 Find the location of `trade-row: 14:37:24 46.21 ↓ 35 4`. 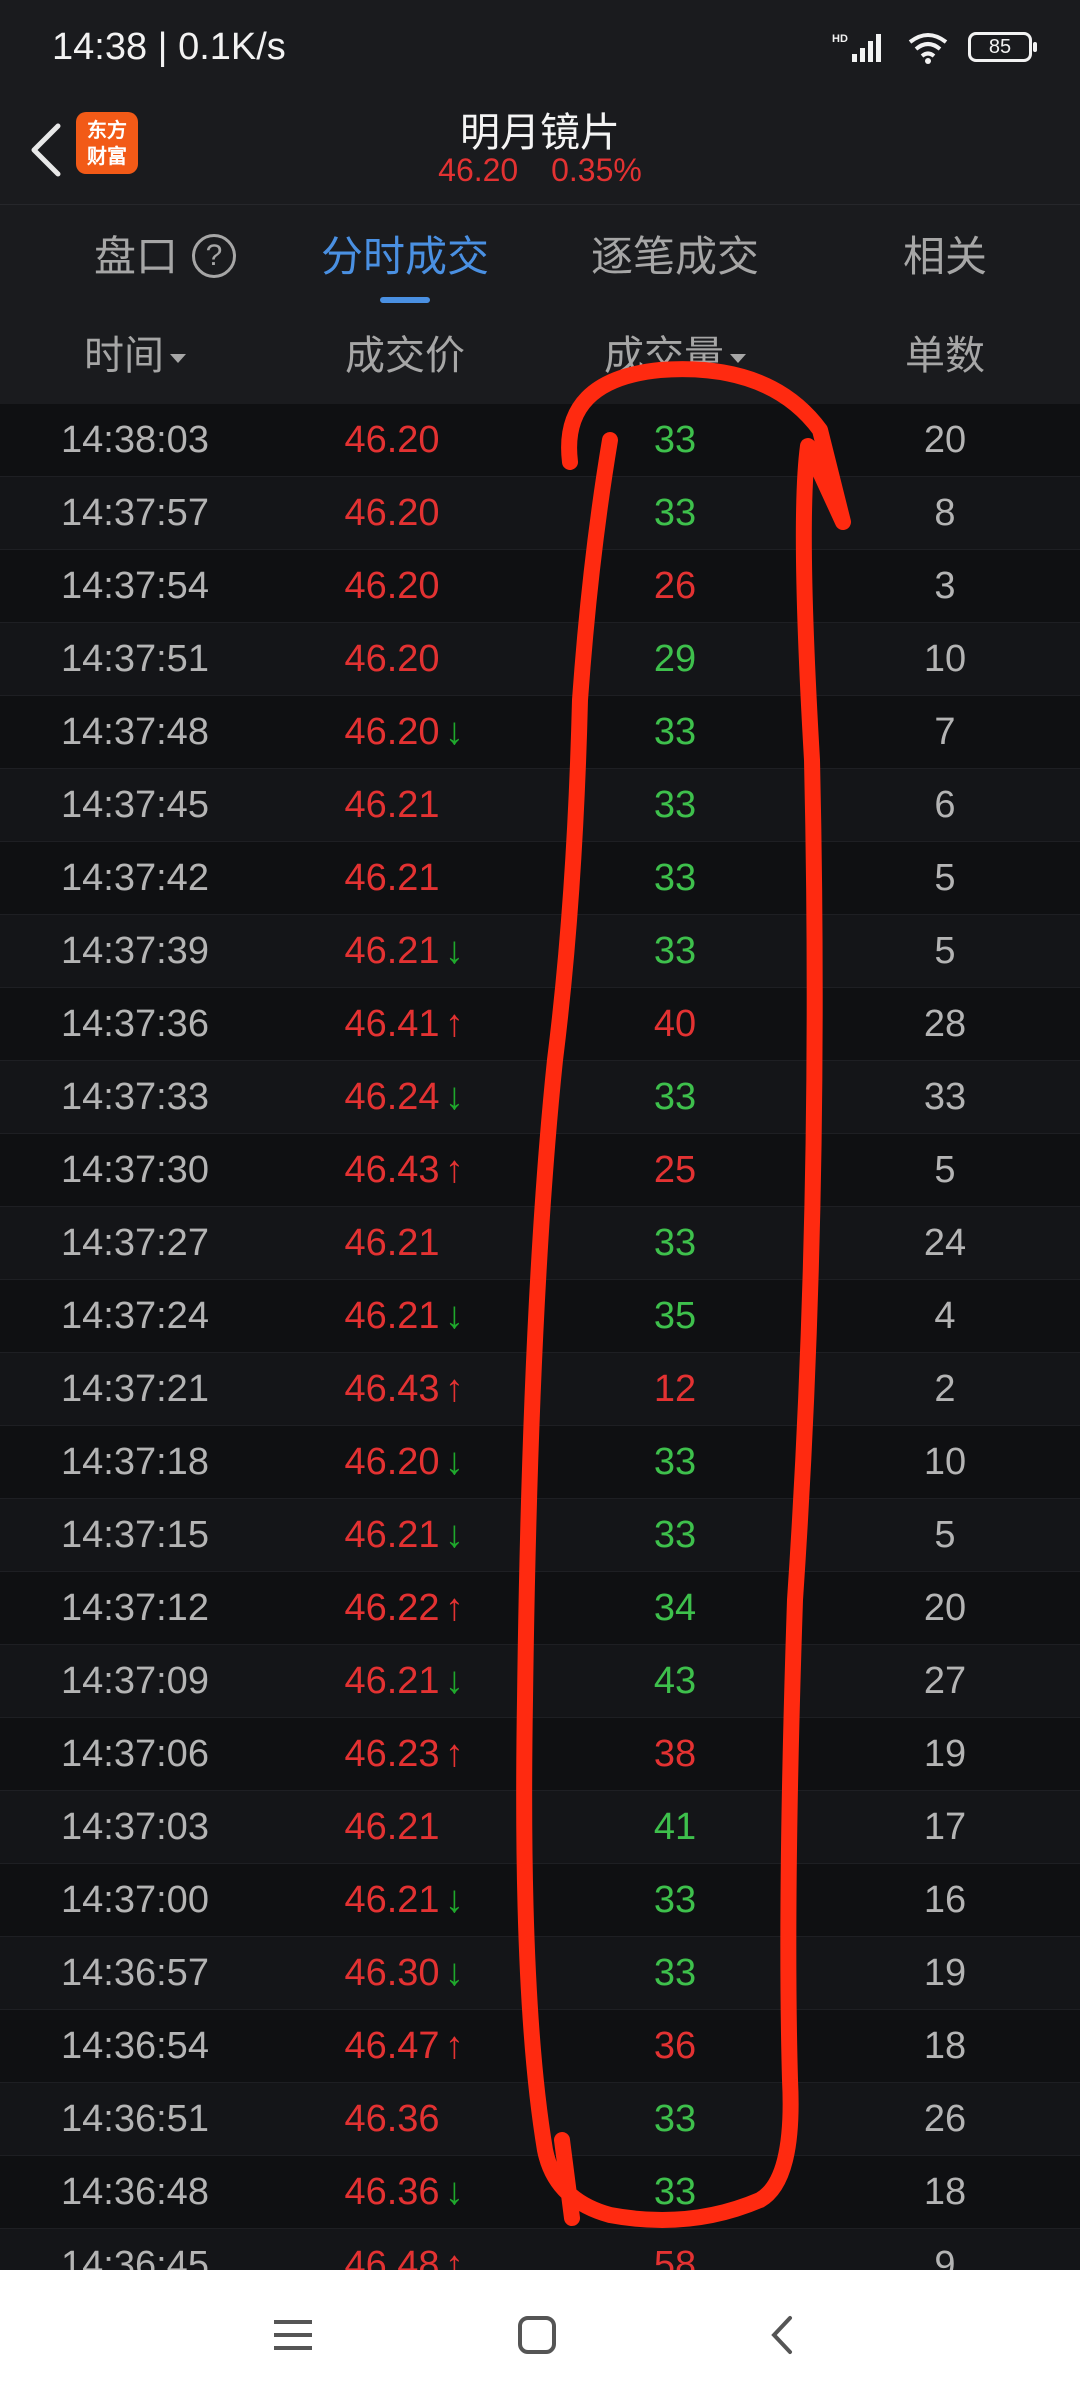

trade-row: 14:37:24 46.21 ↓ 35 4 is located at coordinates (540, 1316).